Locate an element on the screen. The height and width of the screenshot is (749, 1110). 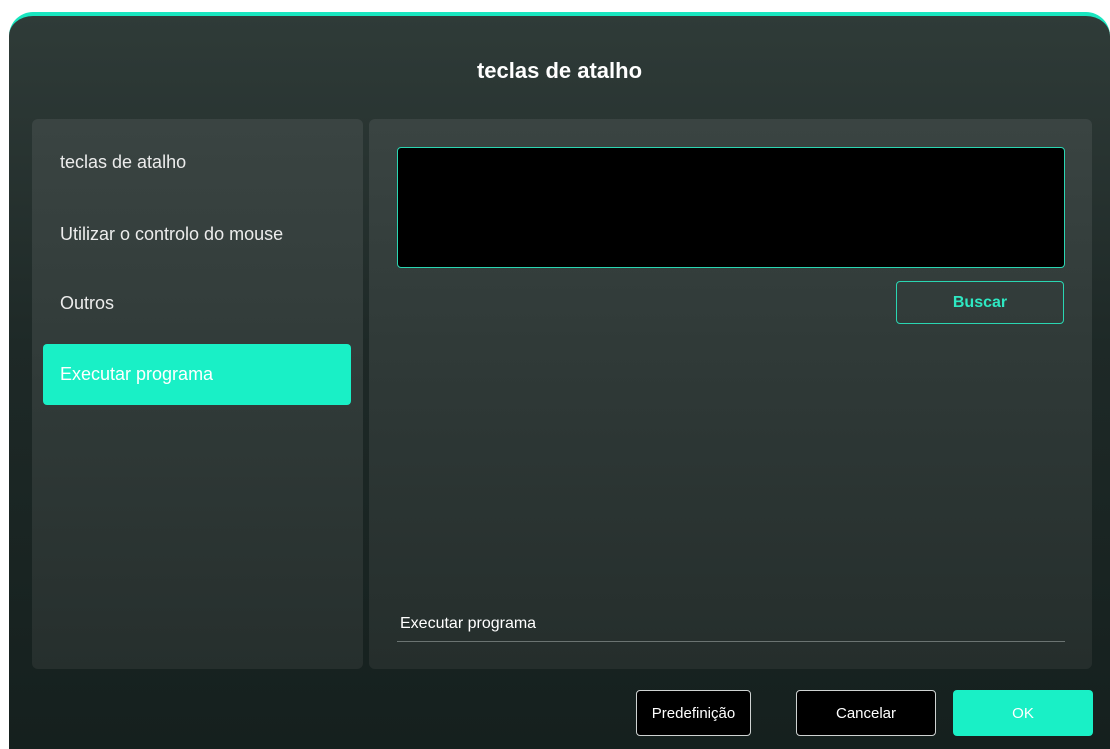
sidebar-item-shortcut-keys: teclas de atalho is located at coordinates (197, 162).